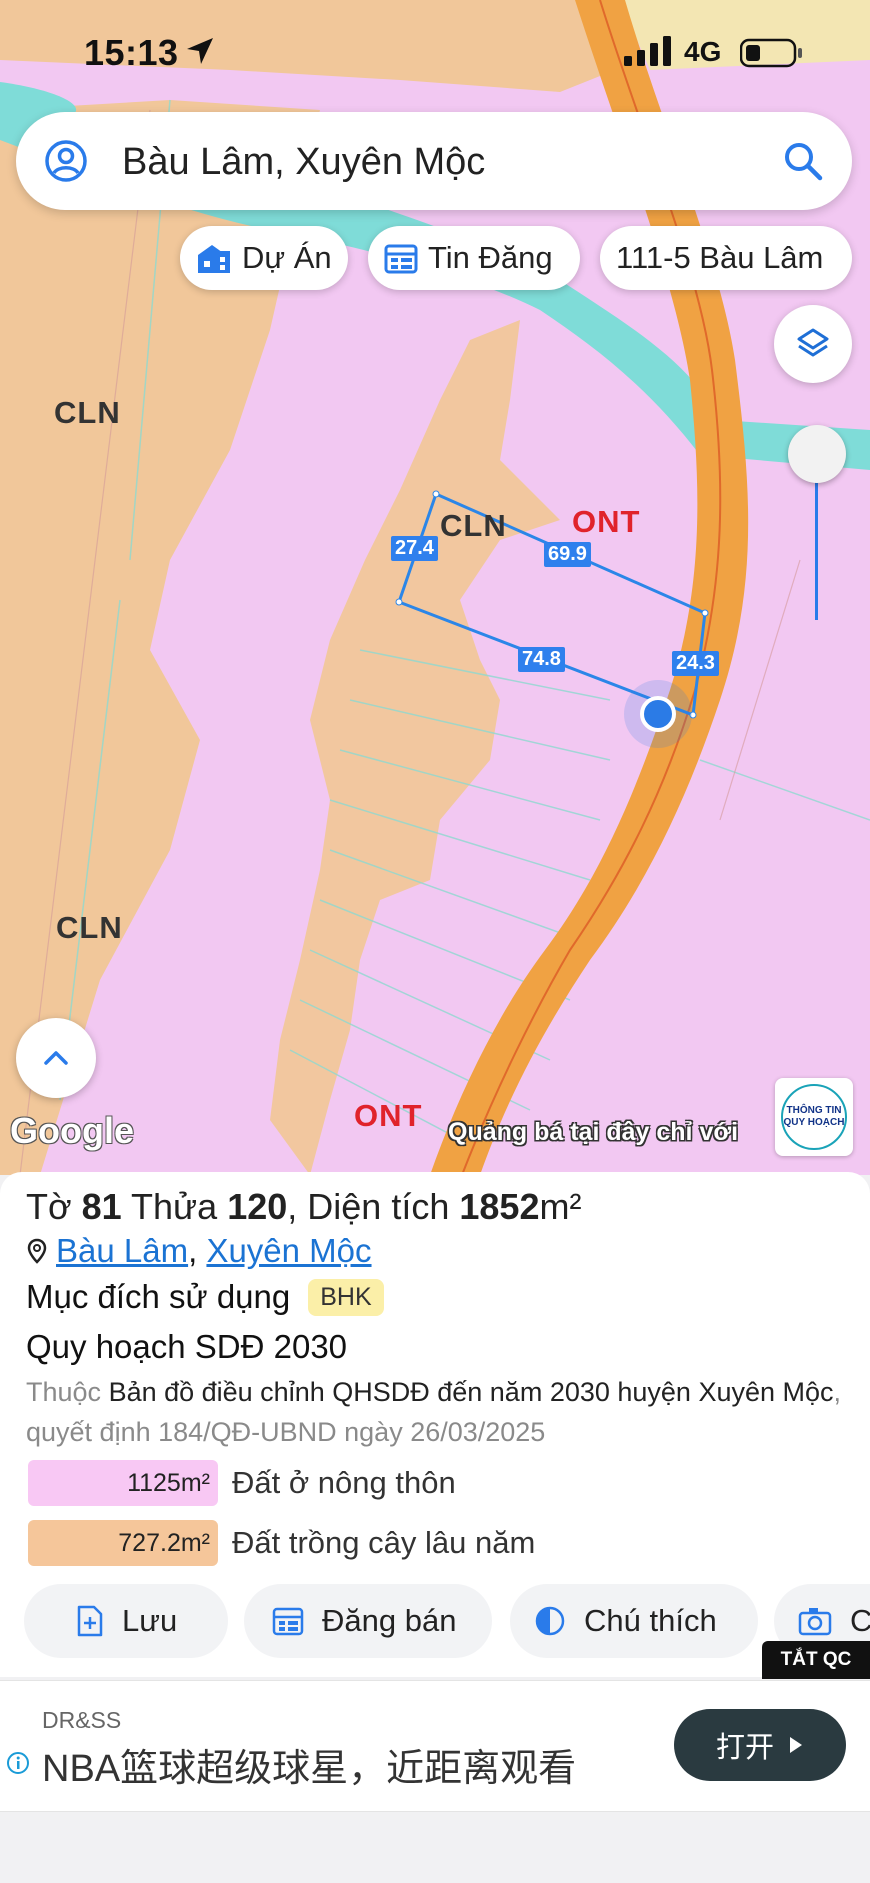  What do you see at coordinates (499, 1206) in the screenshot?
I see `area-value: 1852` at bounding box center [499, 1206].